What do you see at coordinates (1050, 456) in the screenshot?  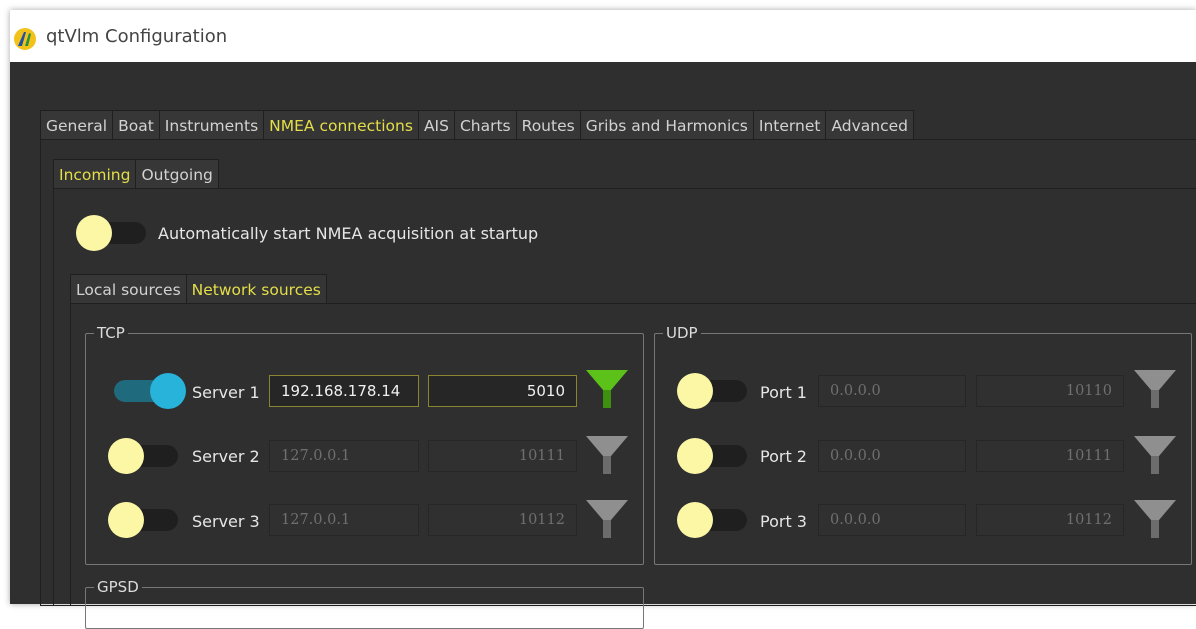 I see `port-2-port-input: 10111` at bounding box center [1050, 456].